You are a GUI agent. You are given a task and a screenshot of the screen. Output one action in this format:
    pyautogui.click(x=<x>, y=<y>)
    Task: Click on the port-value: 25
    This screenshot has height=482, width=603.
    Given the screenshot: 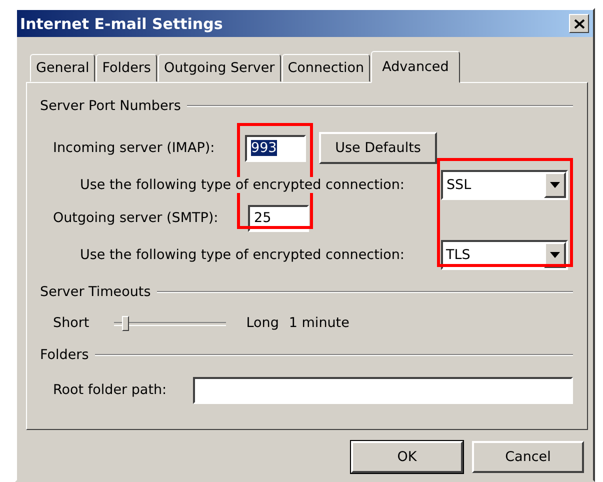 What is the action you would take?
    pyautogui.click(x=263, y=218)
    